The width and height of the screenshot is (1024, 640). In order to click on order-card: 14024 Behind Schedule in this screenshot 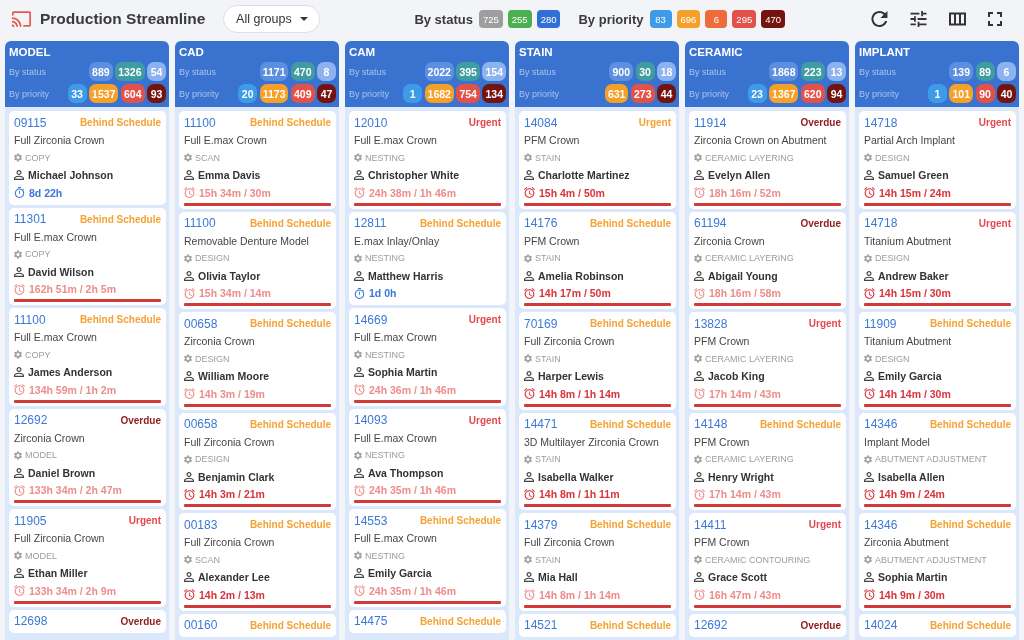, I will do `click(937, 625)`.